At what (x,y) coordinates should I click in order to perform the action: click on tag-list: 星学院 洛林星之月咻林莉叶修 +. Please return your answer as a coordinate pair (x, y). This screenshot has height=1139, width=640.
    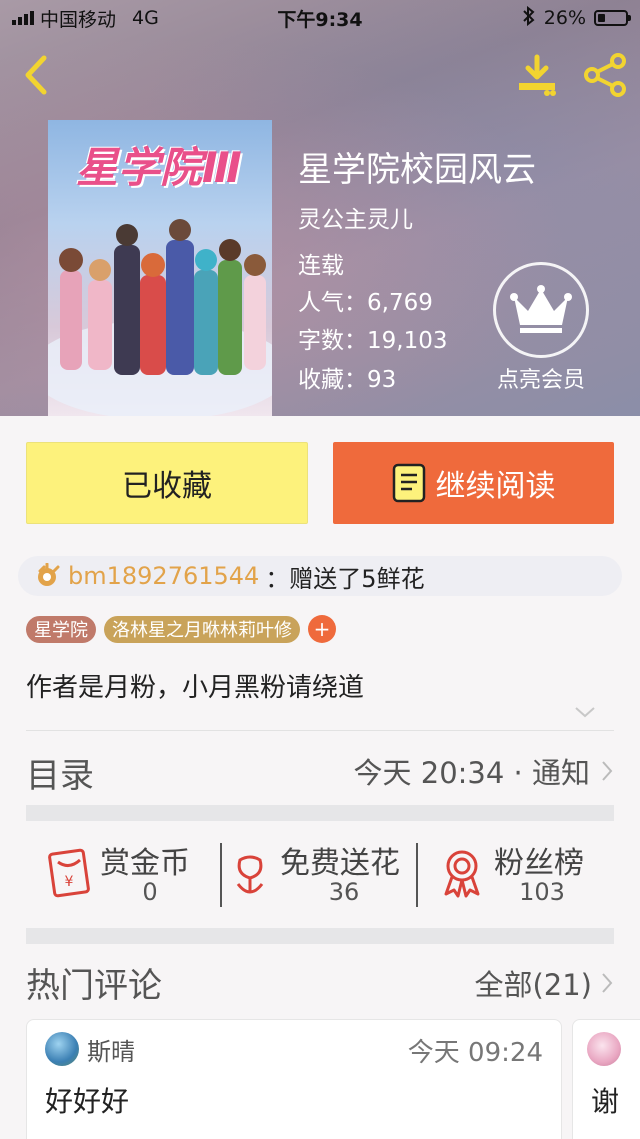
    Looking at the image, I should click on (181, 629).